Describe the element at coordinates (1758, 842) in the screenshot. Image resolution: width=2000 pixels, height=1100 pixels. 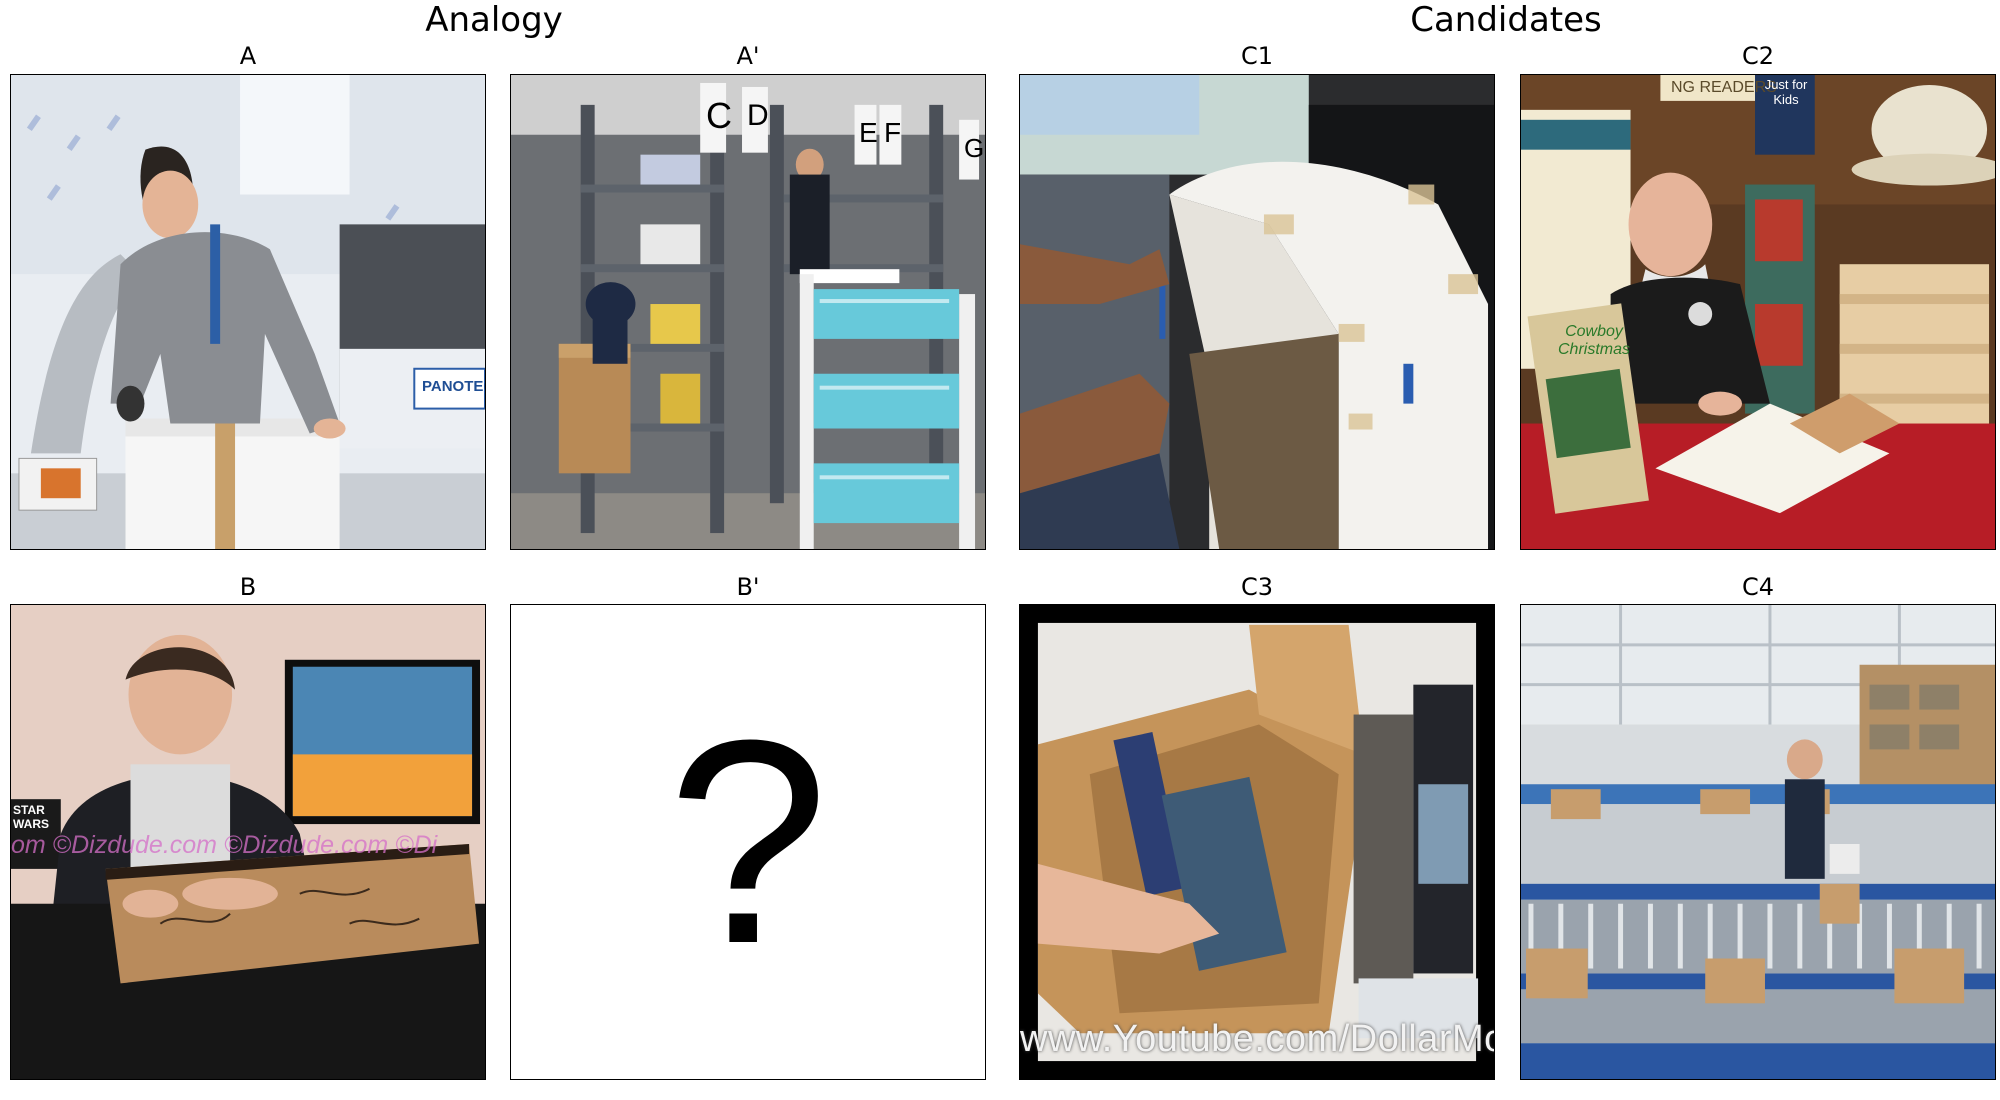
I see `panel-c4-image` at that location.